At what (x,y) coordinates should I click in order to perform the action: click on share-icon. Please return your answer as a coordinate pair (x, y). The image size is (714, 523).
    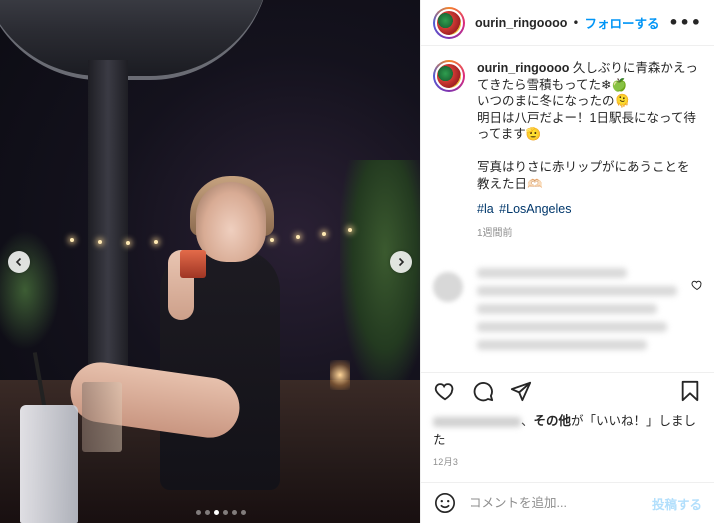
    Looking at the image, I should click on (521, 391).